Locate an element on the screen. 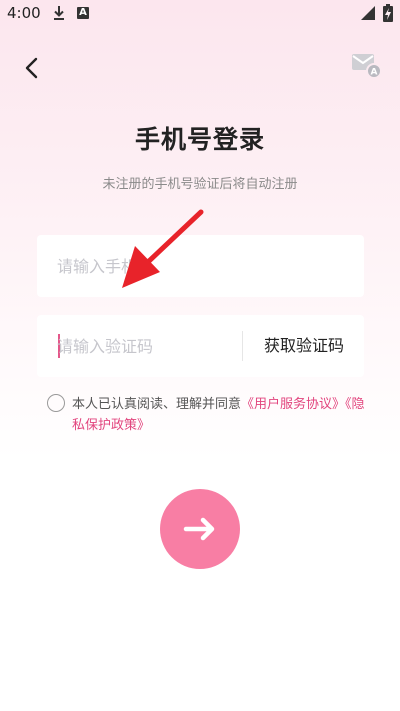  status-bar: 4:00 A is located at coordinates (200, 14).